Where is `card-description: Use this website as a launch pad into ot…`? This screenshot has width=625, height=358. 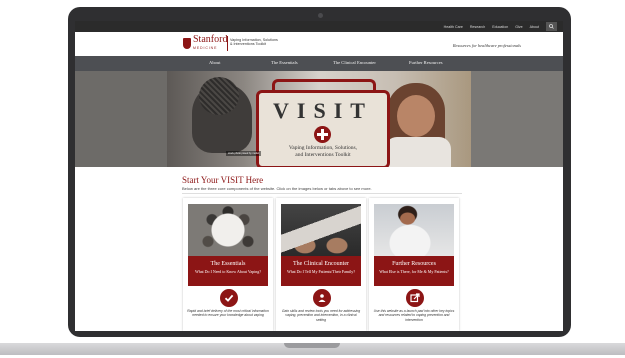 card-description: Use this website as a launch pad into ot… is located at coordinates (414, 315).